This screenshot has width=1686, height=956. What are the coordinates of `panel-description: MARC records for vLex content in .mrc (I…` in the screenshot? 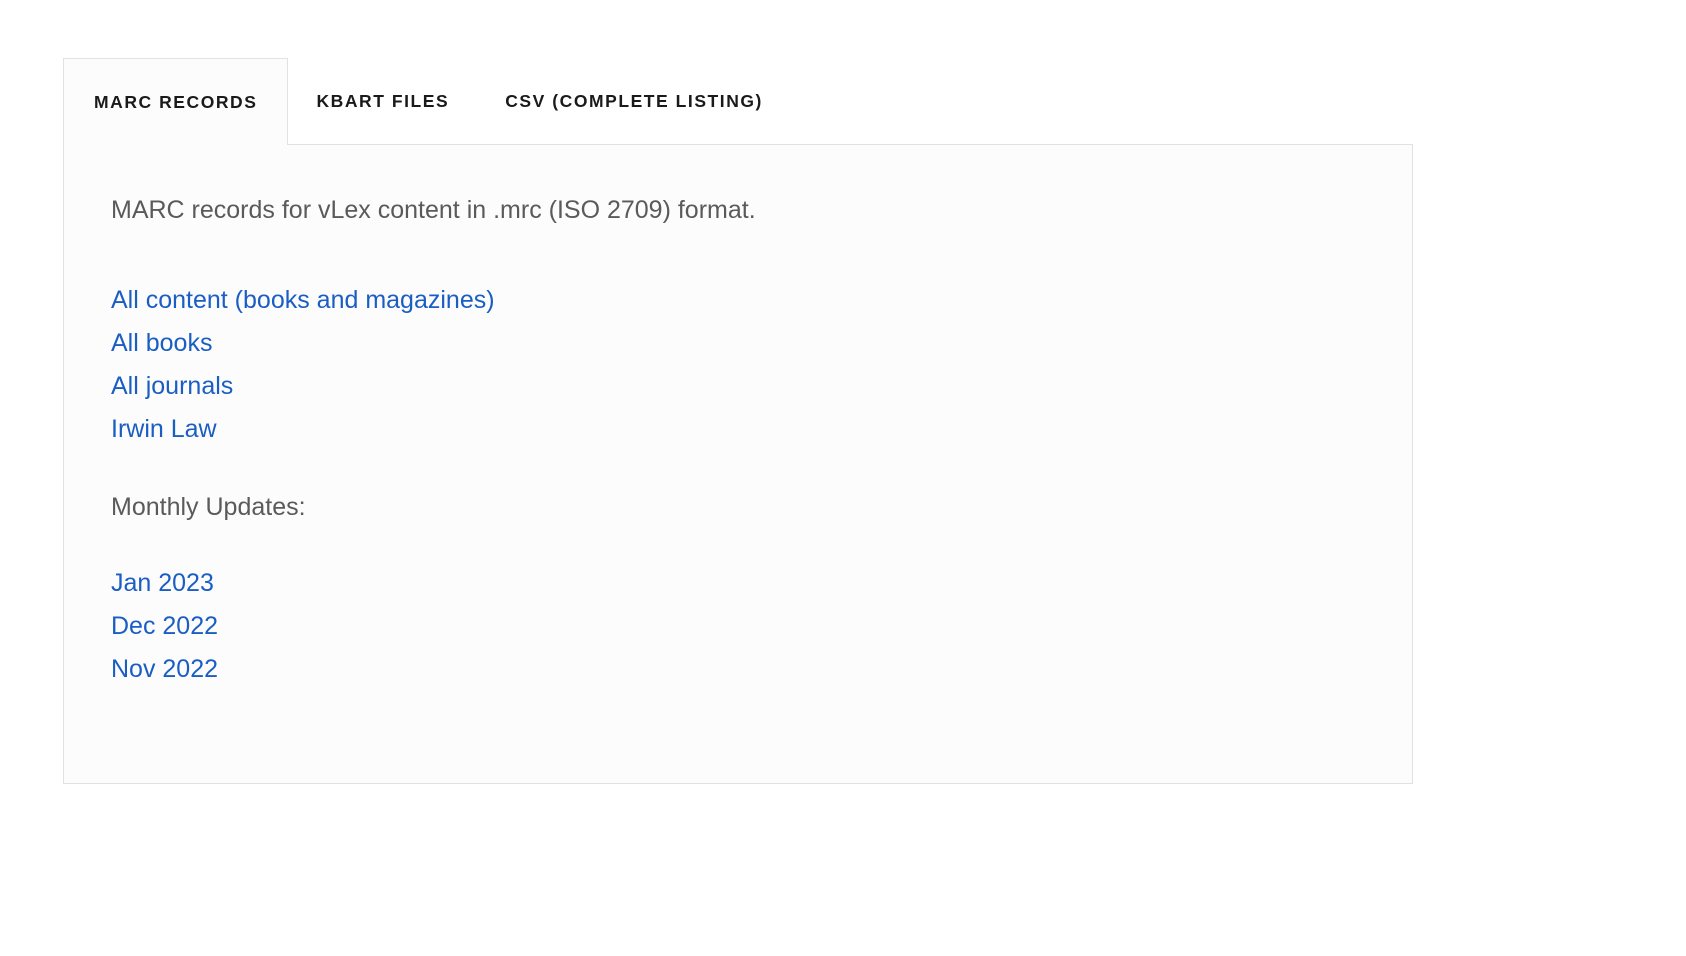 It's located at (433, 210).